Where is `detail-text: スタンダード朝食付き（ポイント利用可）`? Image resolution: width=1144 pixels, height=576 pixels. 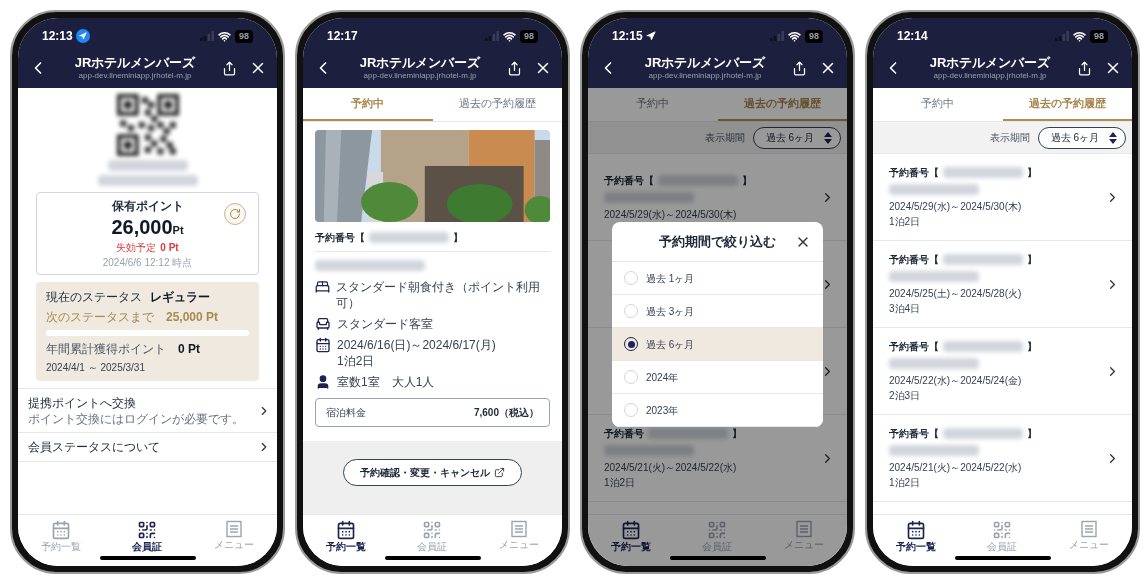 detail-text: スタンダード朝食付き（ポイント利用可） is located at coordinates (438, 295).